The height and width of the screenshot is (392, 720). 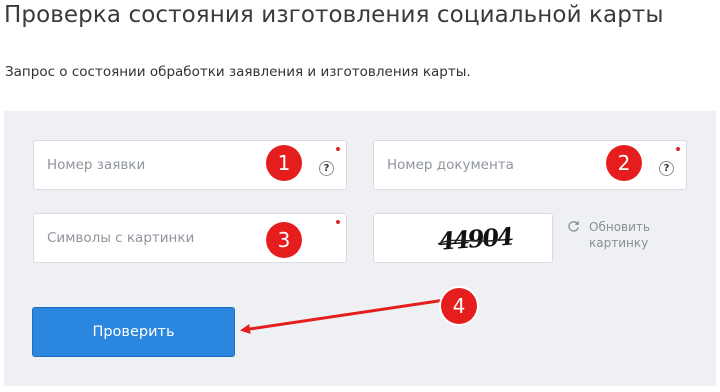 I want to click on annotation-badge-3: 3, so click(x=284, y=240).